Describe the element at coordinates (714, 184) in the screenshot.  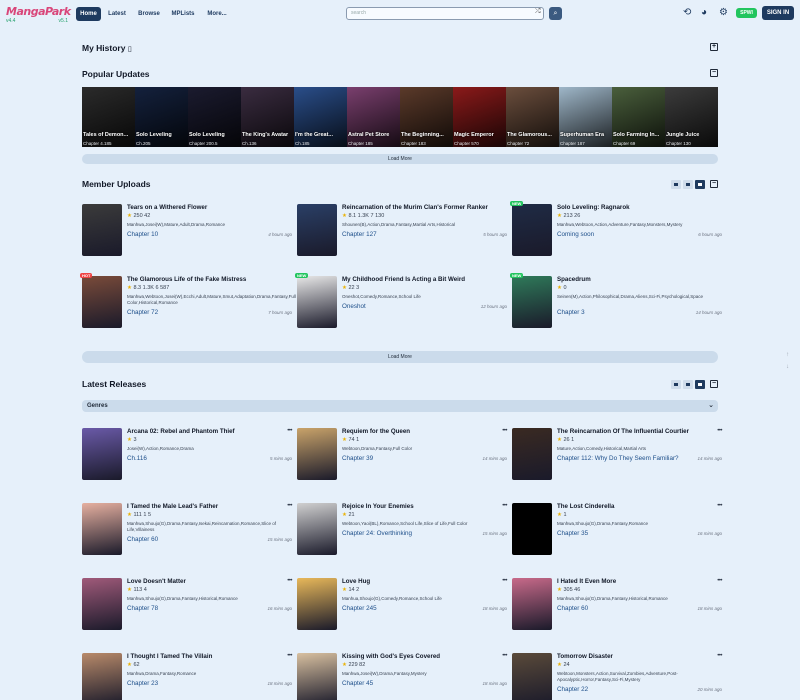
I see `collapse-uploads-icon: −` at that location.